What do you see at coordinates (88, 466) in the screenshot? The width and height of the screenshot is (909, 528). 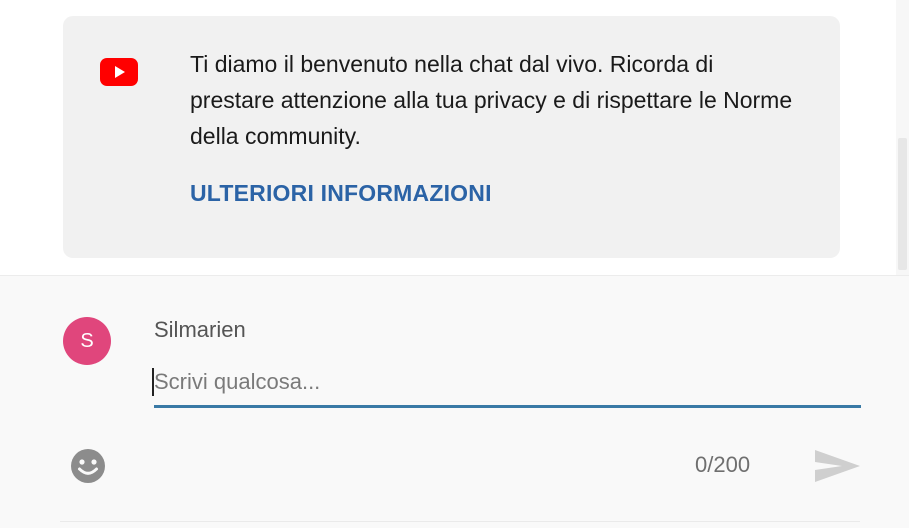 I see `smiley-icon` at bounding box center [88, 466].